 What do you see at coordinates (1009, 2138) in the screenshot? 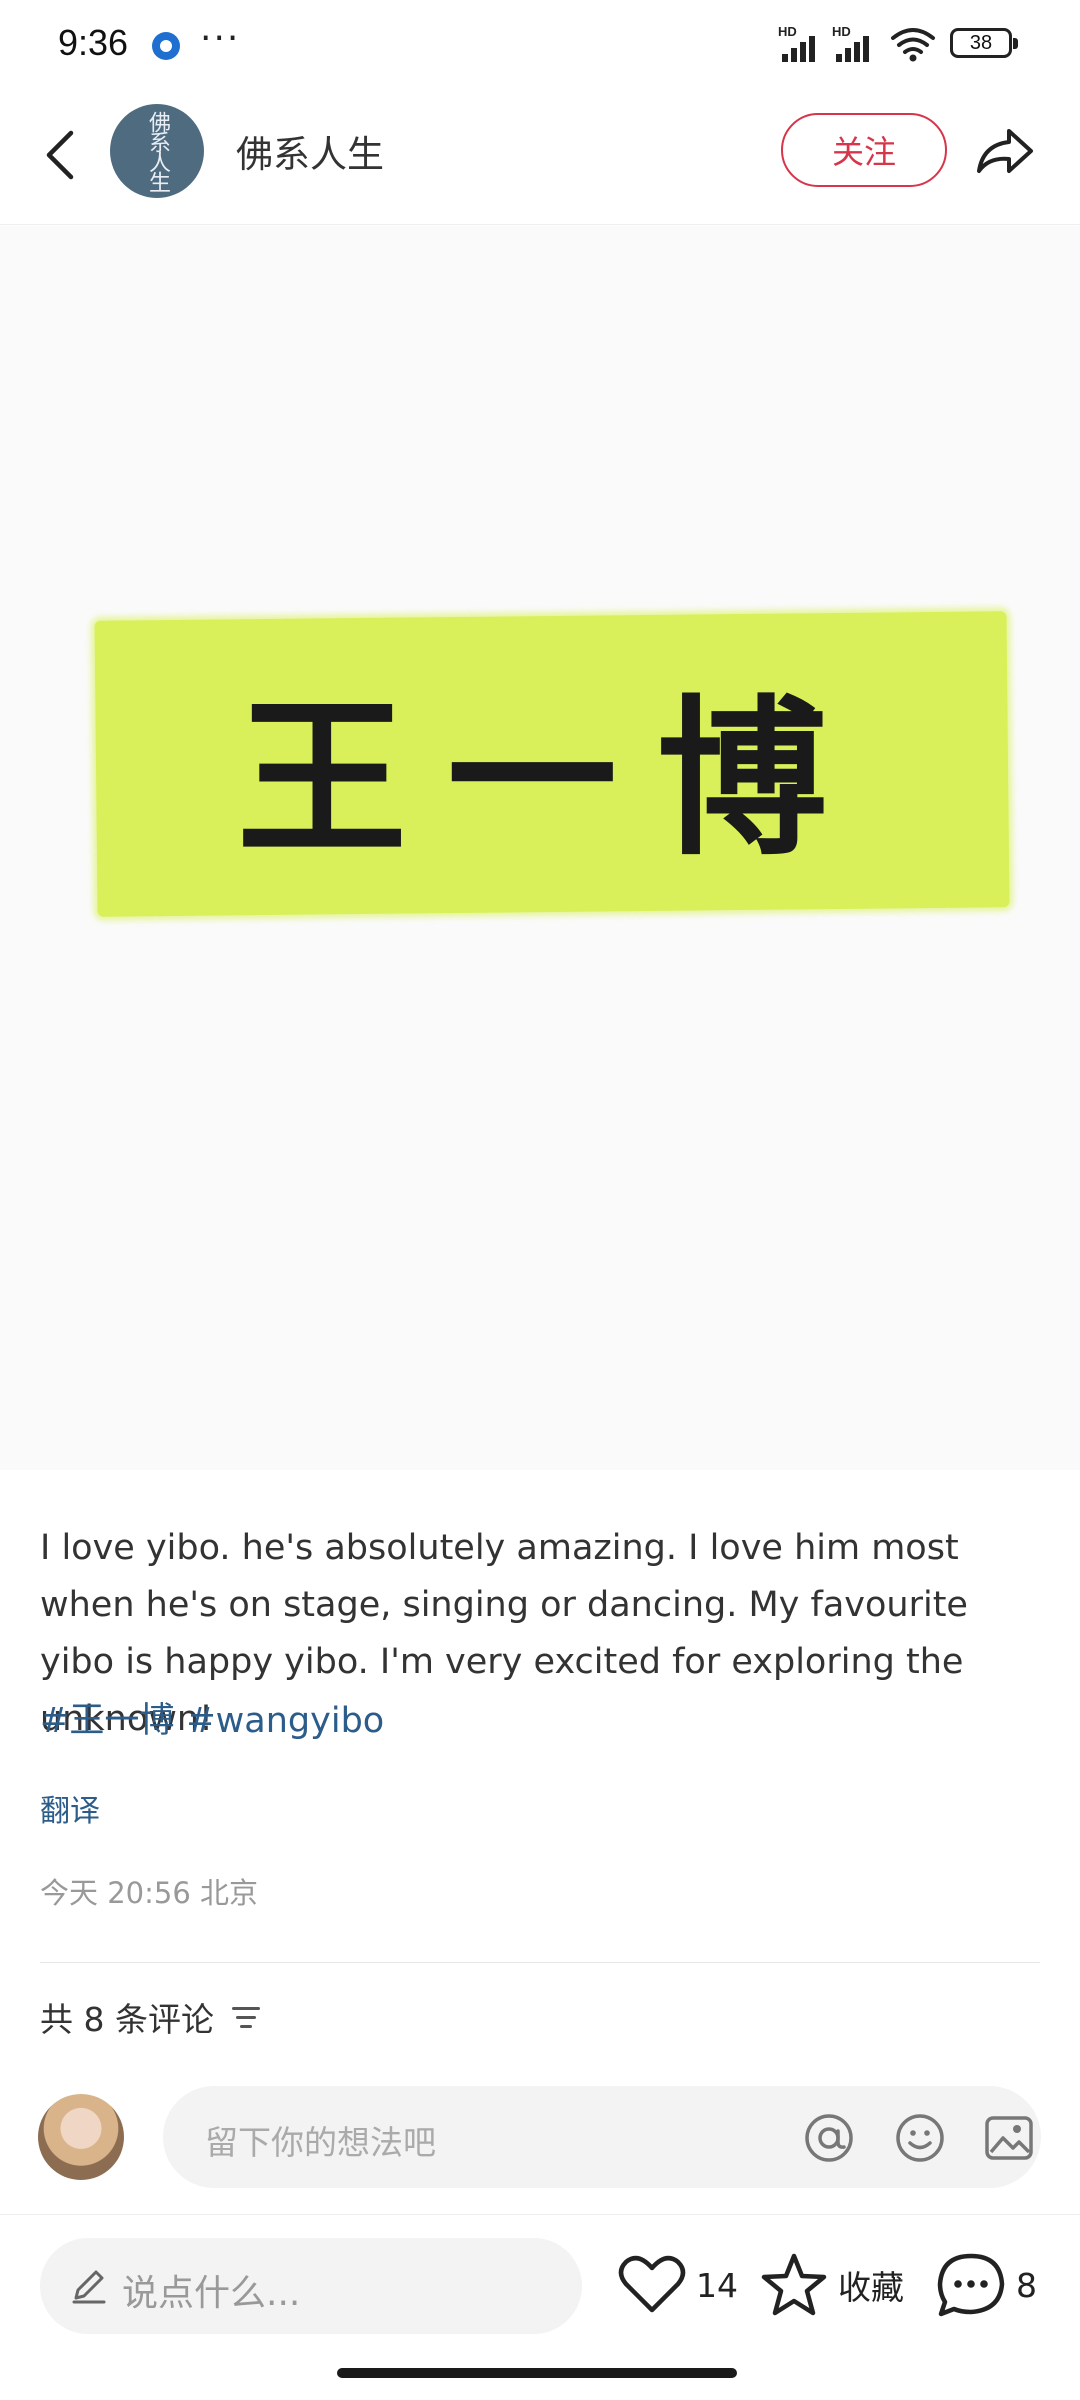
I see `image-picker-icon` at bounding box center [1009, 2138].